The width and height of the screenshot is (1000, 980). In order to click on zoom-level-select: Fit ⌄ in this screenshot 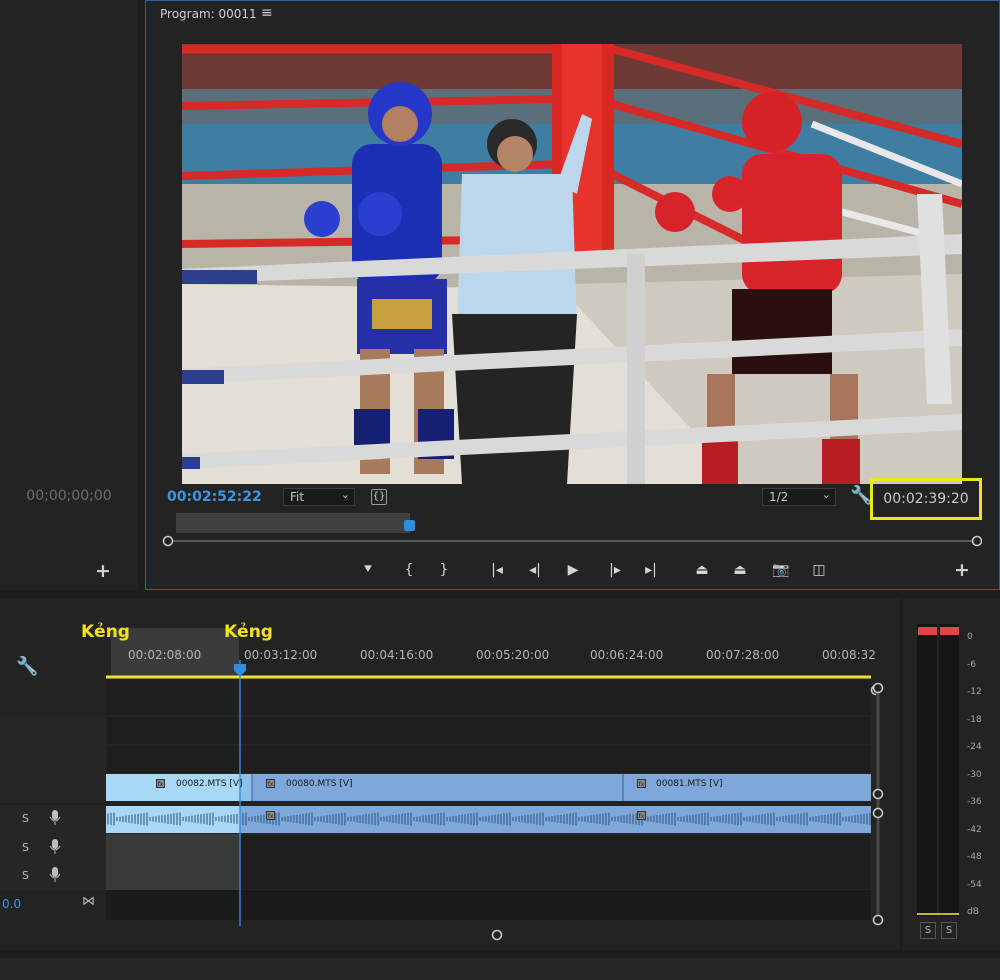, I will do `click(319, 497)`.